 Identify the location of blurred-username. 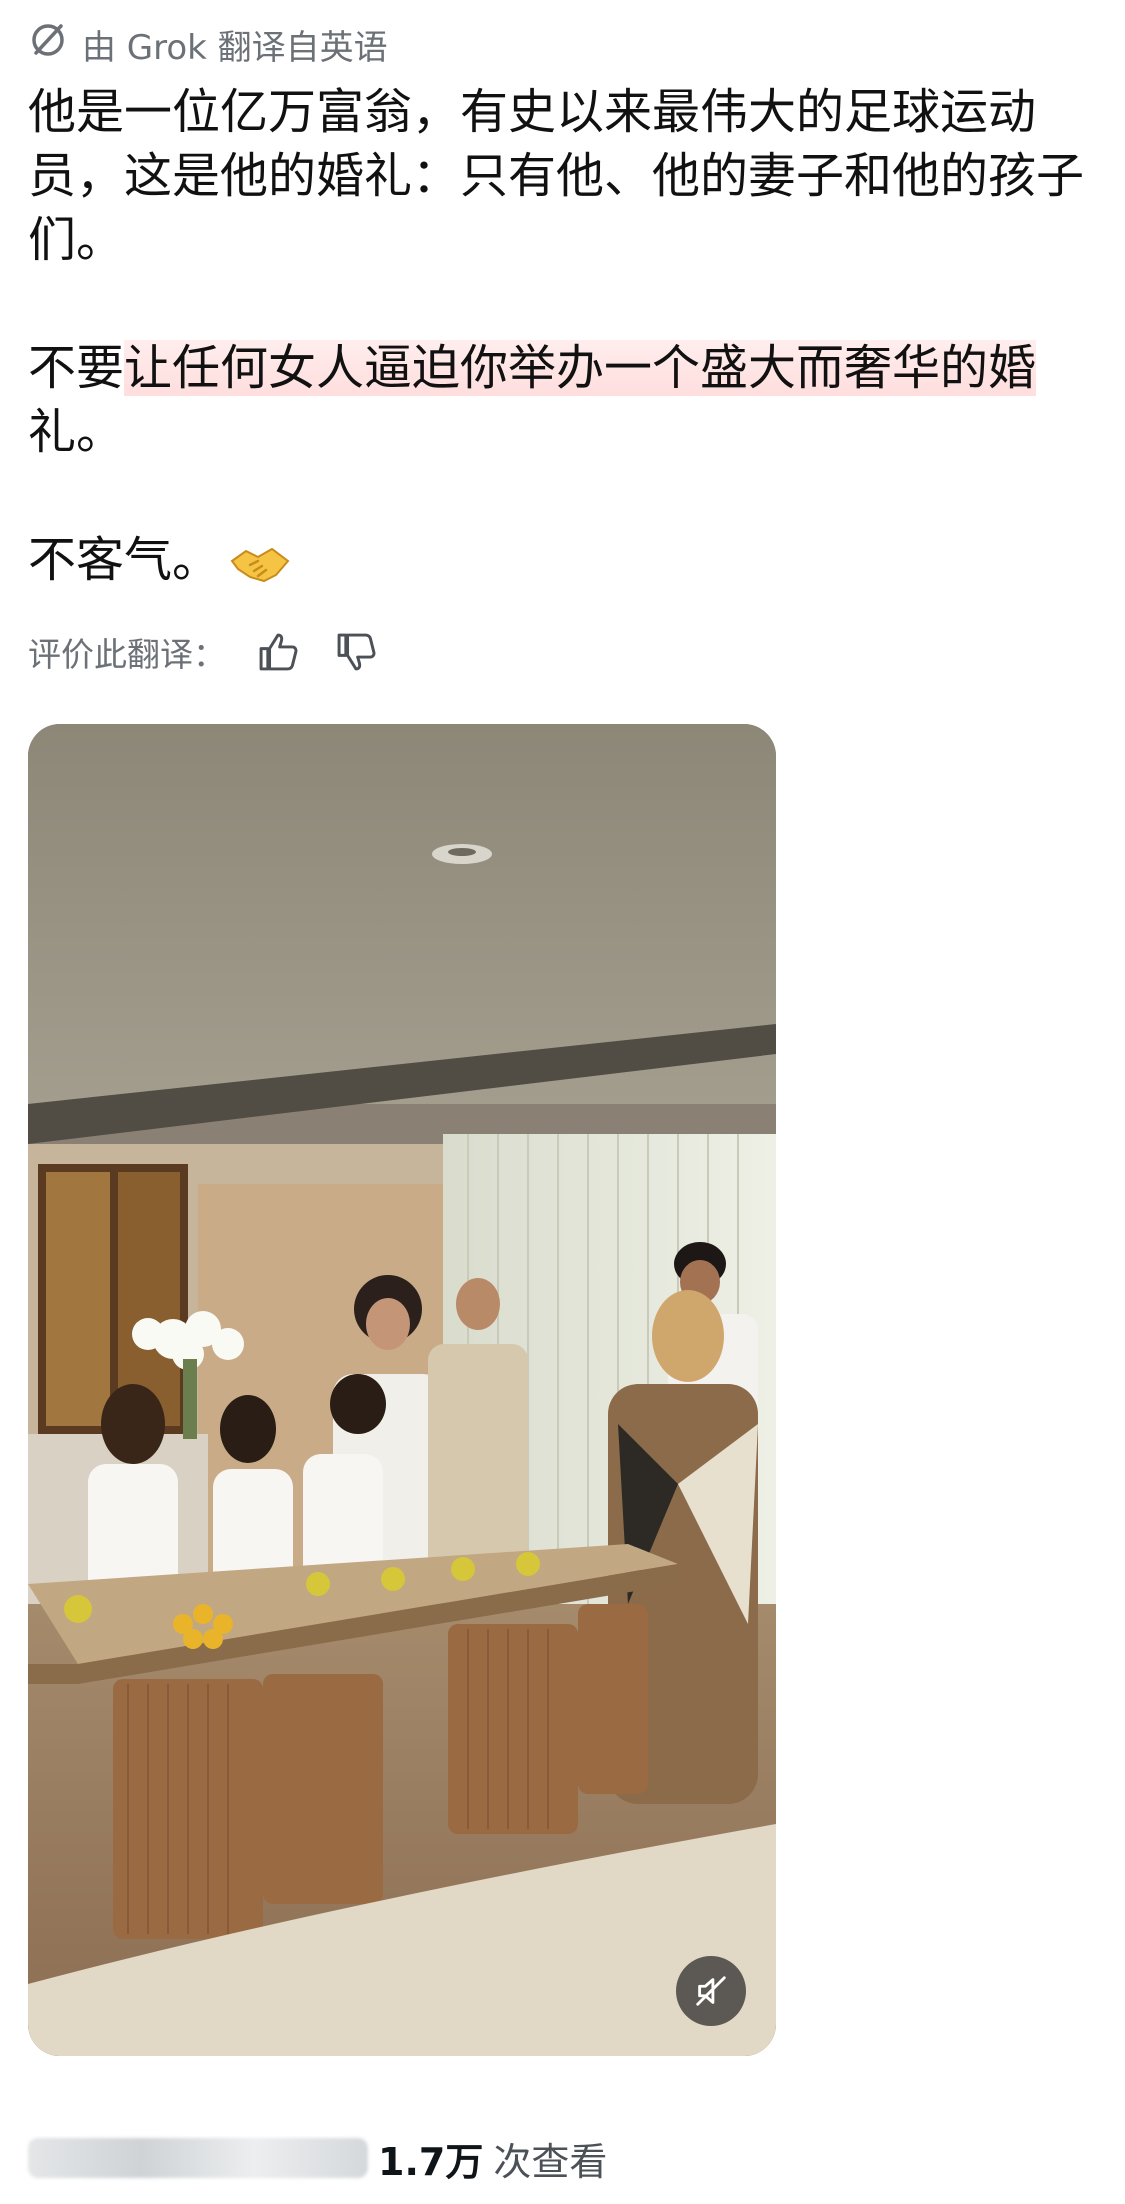
(198, 2158).